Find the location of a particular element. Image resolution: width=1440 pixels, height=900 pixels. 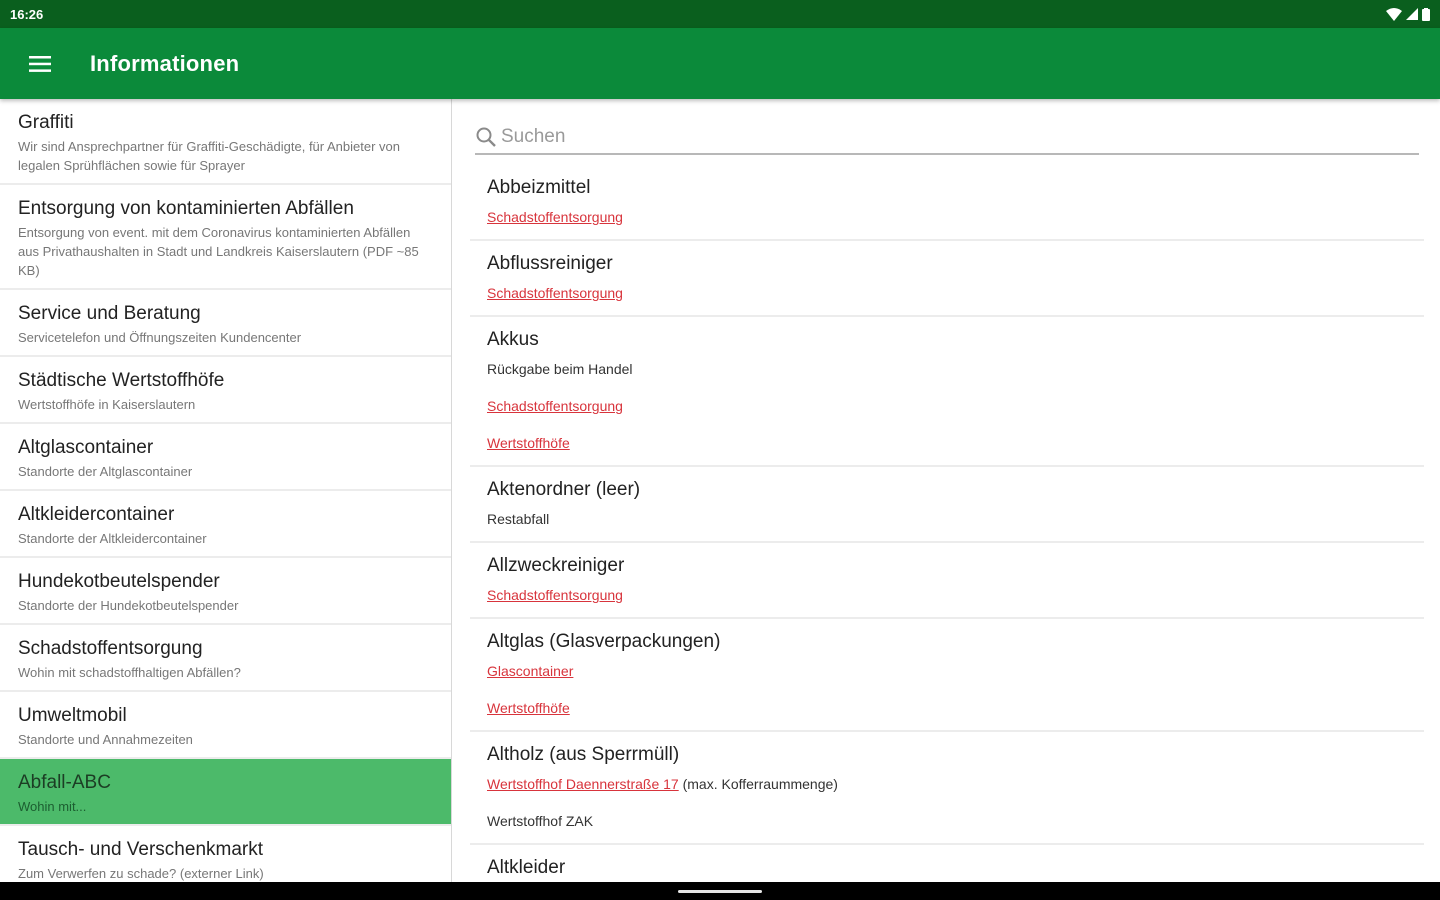

list-item-note: (max. Kofferraummenge) is located at coordinates (758, 784).